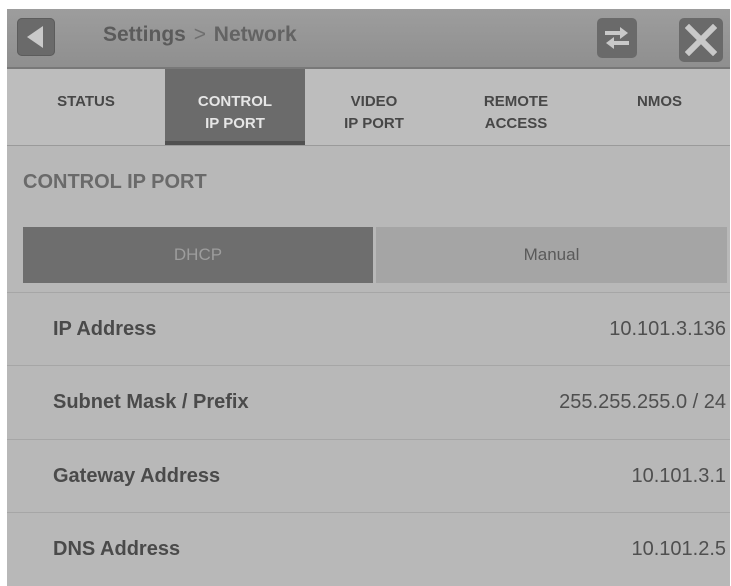 This screenshot has width=731, height=586. What do you see at coordinates (144, 34) in the screenshot?
I see `breadcrumb-parent: Settings` at bounding box center [144, 34].